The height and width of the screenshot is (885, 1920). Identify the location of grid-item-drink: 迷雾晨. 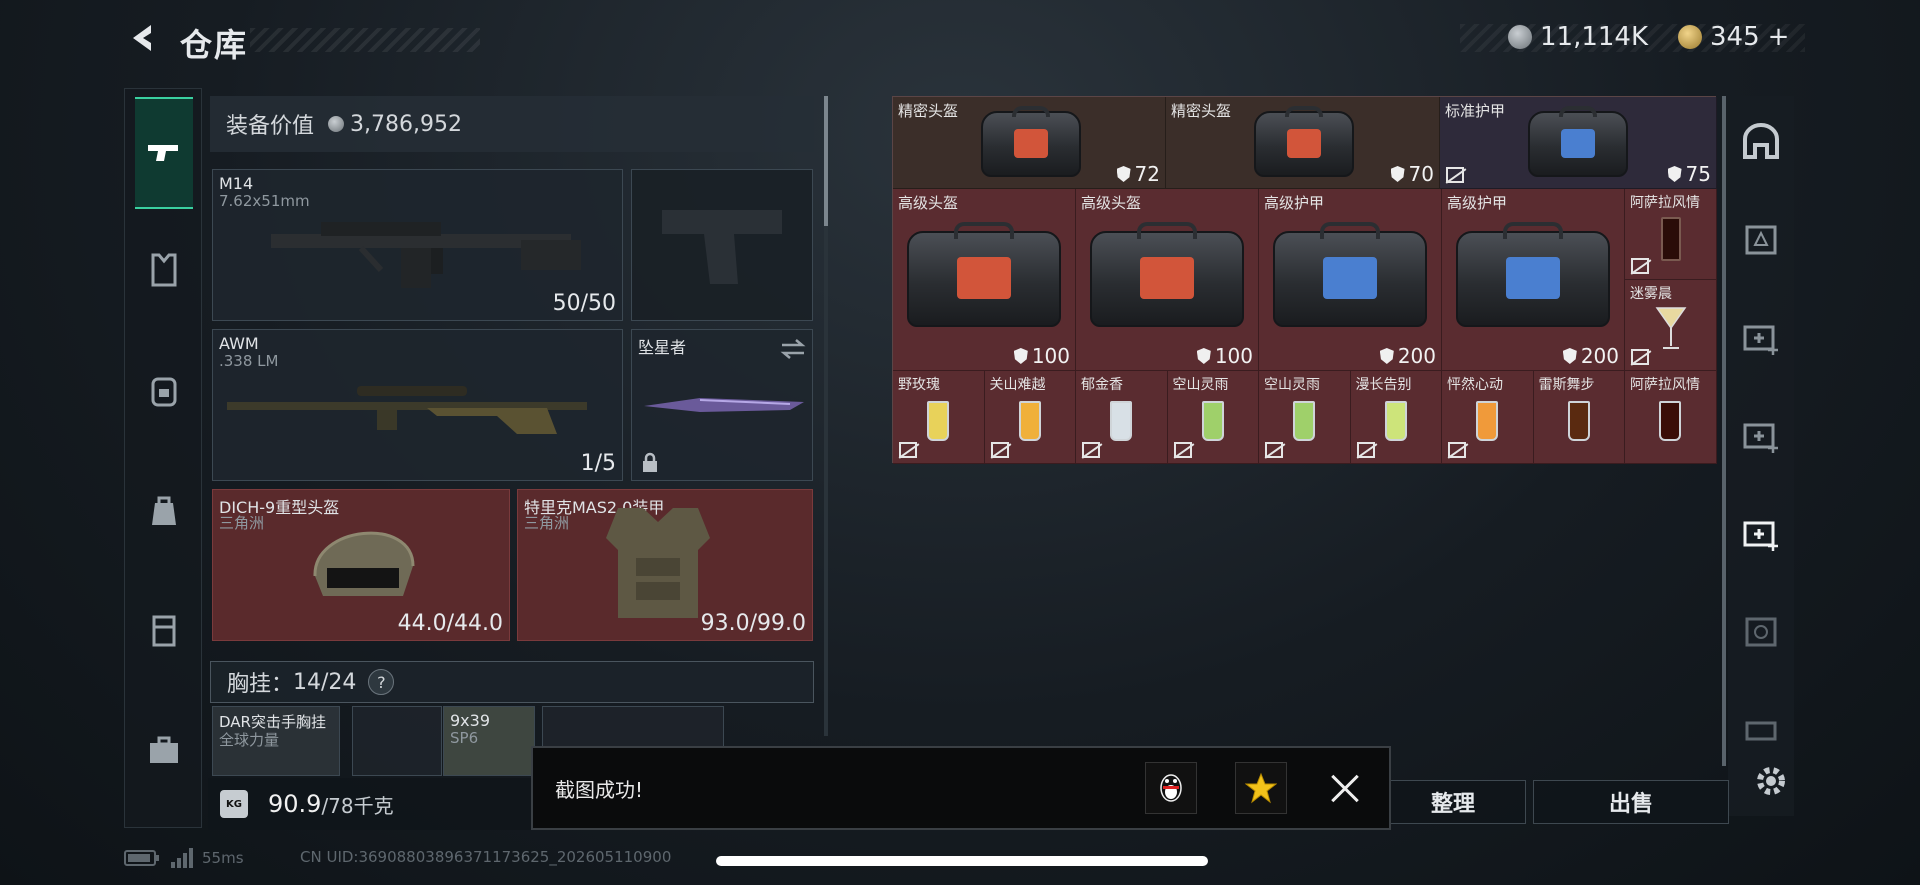
(1671, 325).